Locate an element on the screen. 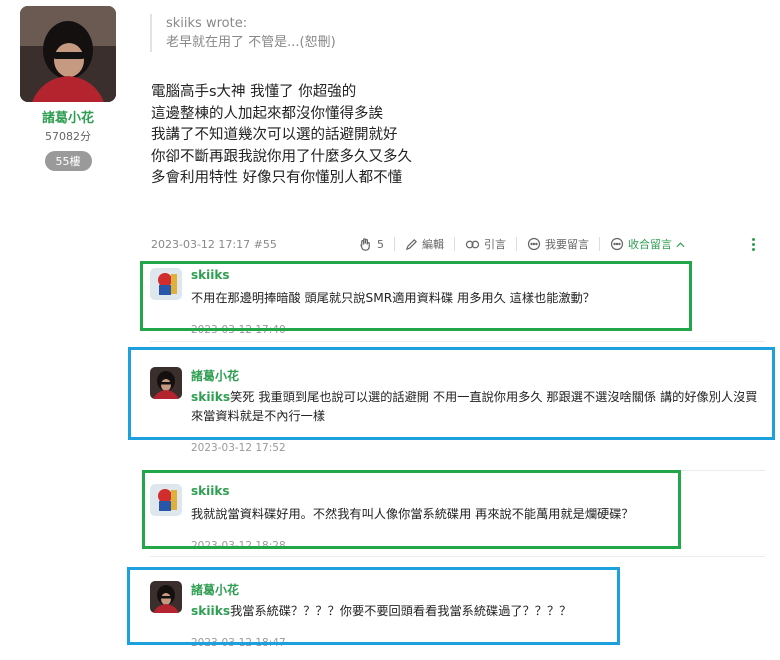 The height and width of the screenshot is (660, 780). comment-text: 不用在那邊明捧暗酸 頭尾就只說SMR適用資料碟 用多用久 這樣也能激動？ is located at coordinates (431, 298).